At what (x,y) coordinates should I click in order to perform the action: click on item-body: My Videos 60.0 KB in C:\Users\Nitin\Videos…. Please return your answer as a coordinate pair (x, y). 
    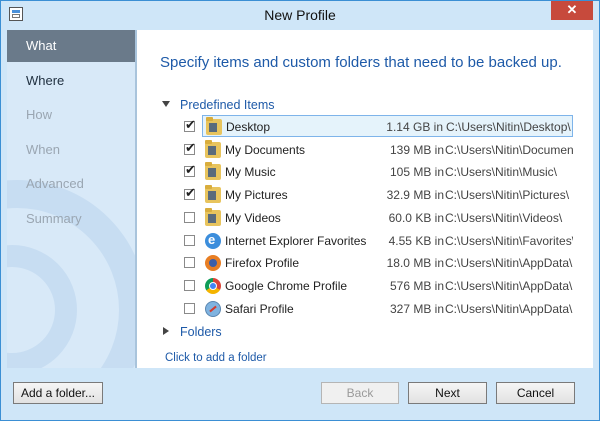
    Looking at the image, I should click on (378, 218).